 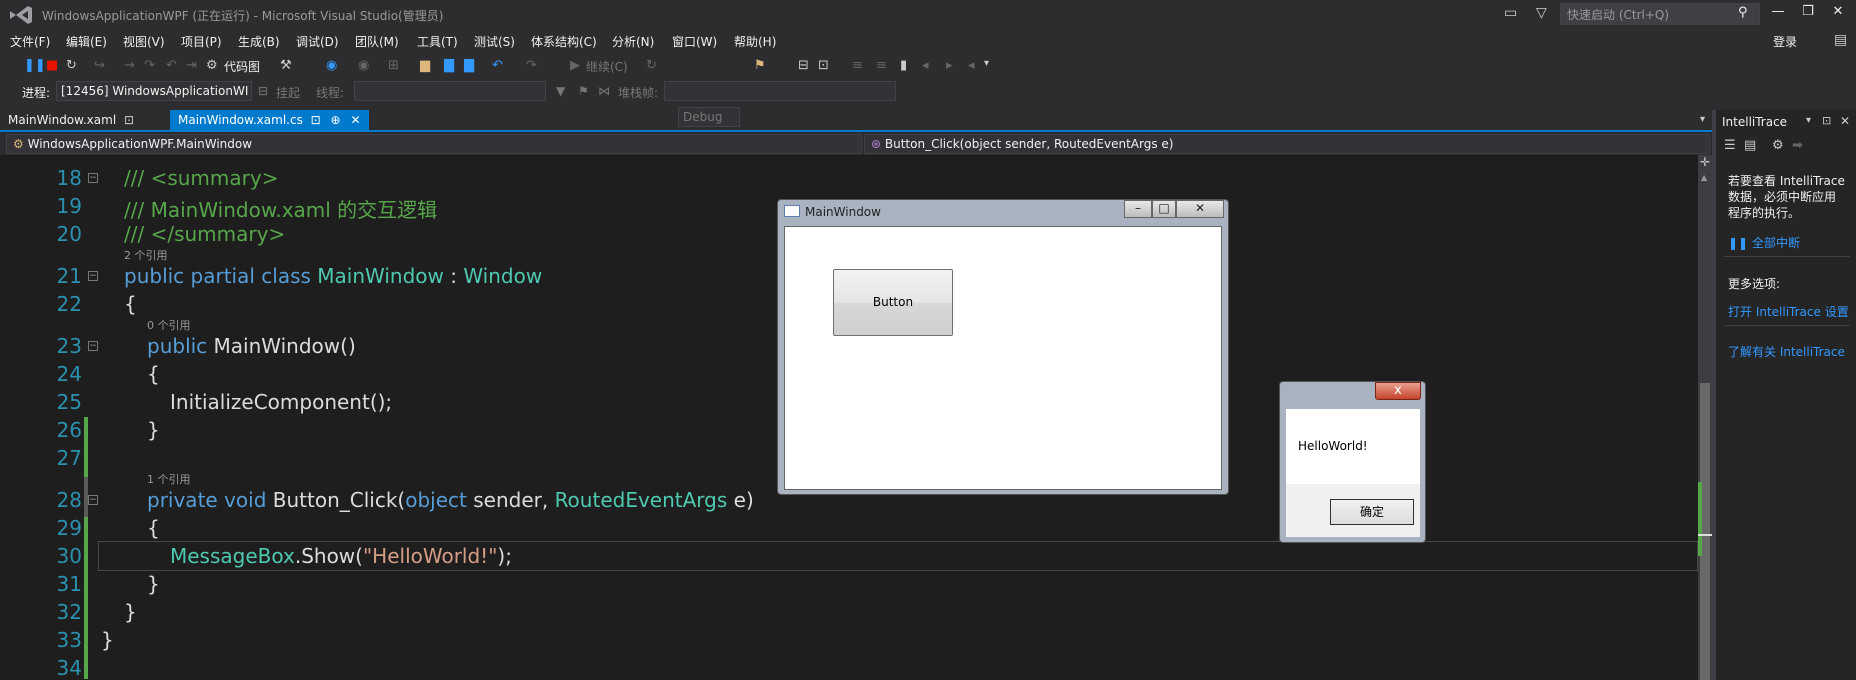 What do you see at coordinates (857, 65) in the screenshot?
I see `comment-icon: ≡` at bounding box center [857, 65].